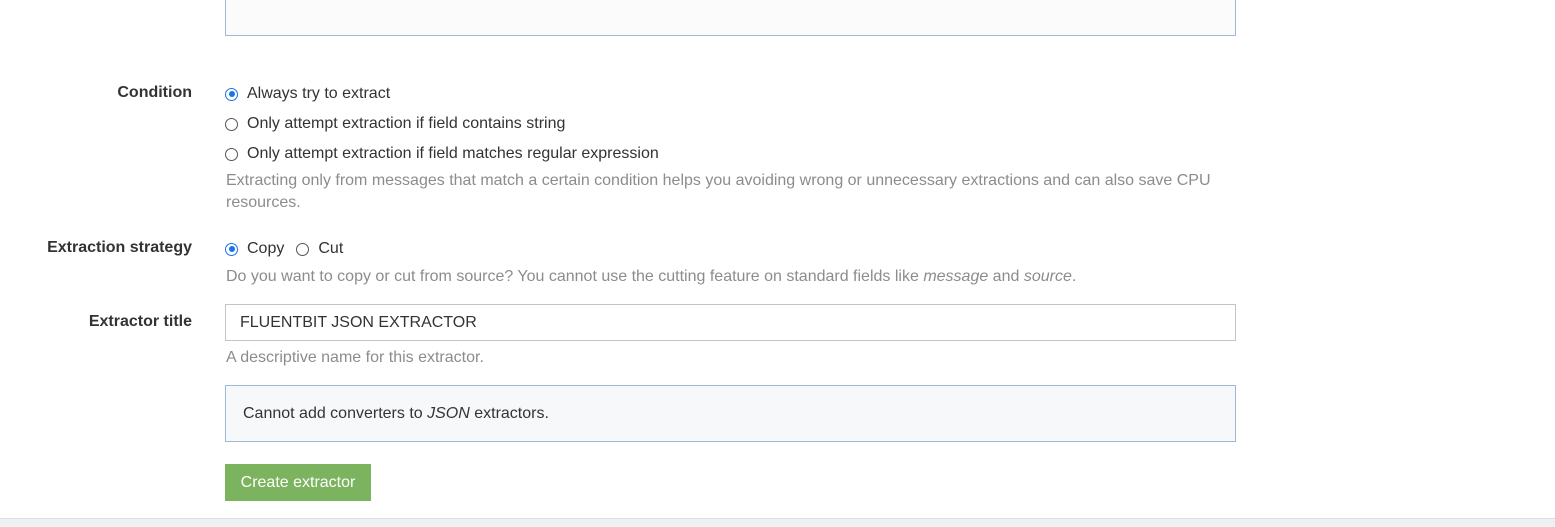 The height and width of the screenshot is (527, 1555). I want to click on converters-note-prefix: Cannot add converters to, so click(335, 413).